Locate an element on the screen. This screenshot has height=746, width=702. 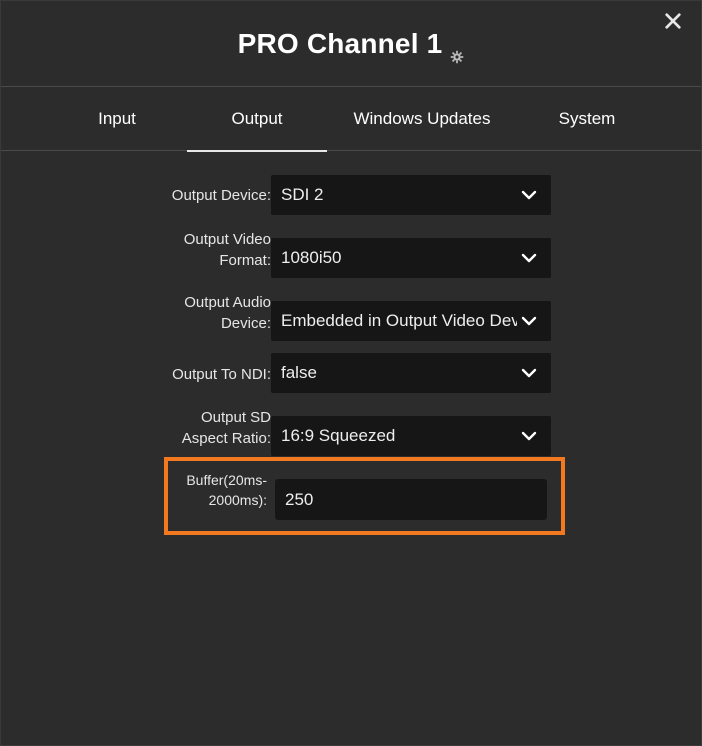
output-sd-aspect-ratio-row: Output SD Aspect Ratio: 16:9 Squeezed is located at coordinates (351, 432).